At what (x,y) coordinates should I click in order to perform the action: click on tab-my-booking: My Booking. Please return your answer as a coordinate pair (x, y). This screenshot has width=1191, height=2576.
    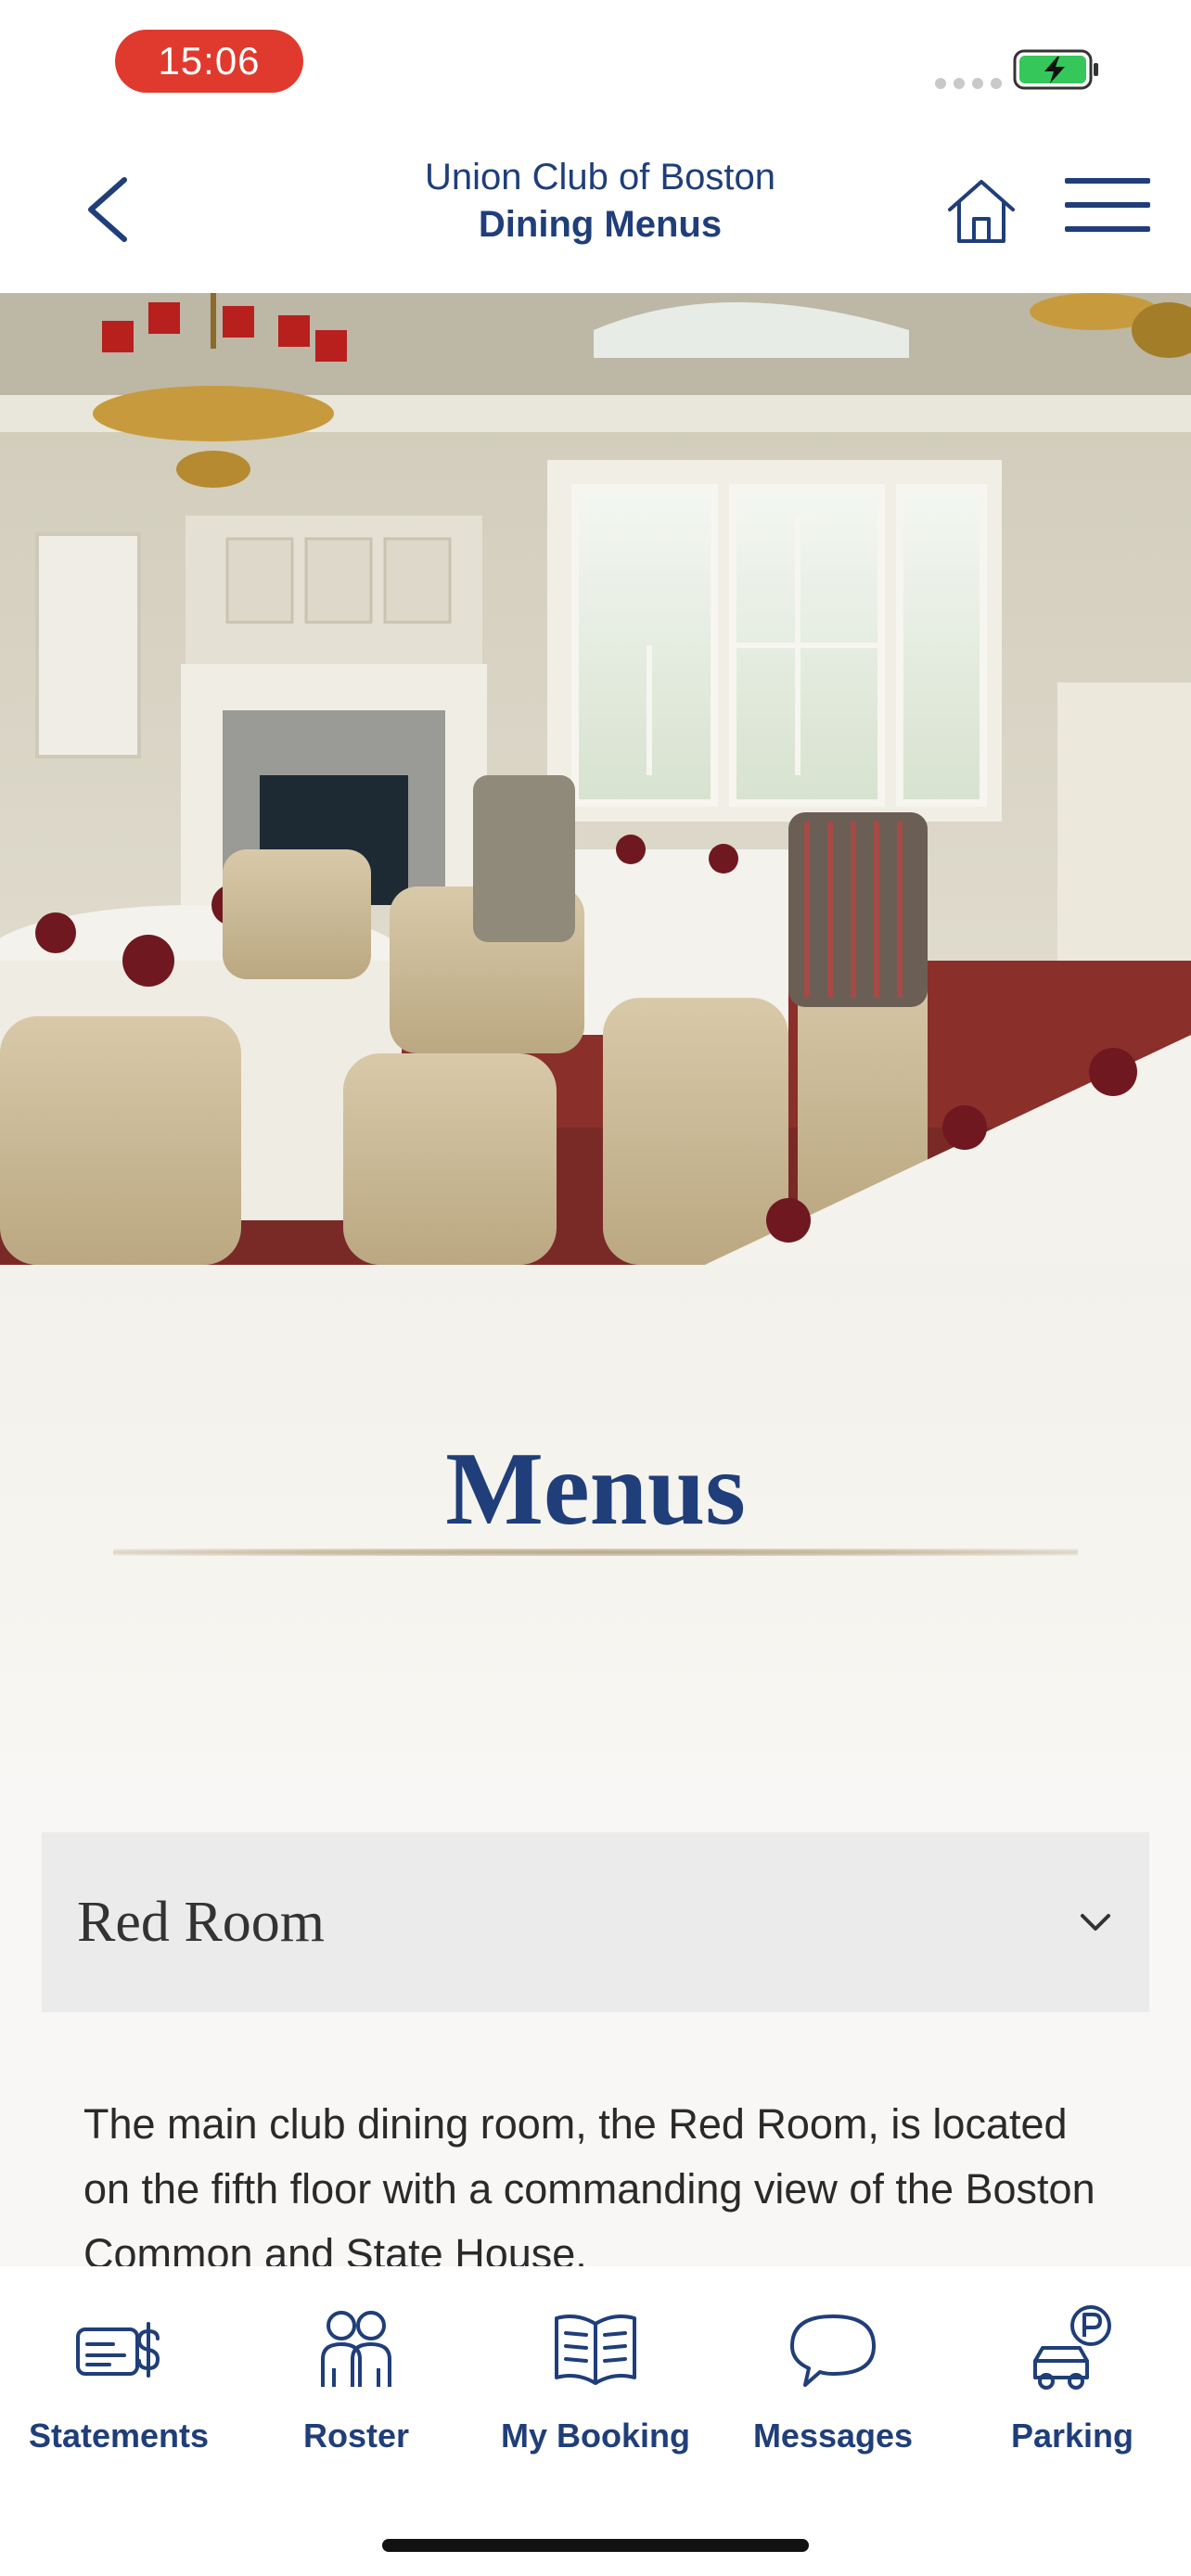
    Looking at the image, I should click on (595, 2386).